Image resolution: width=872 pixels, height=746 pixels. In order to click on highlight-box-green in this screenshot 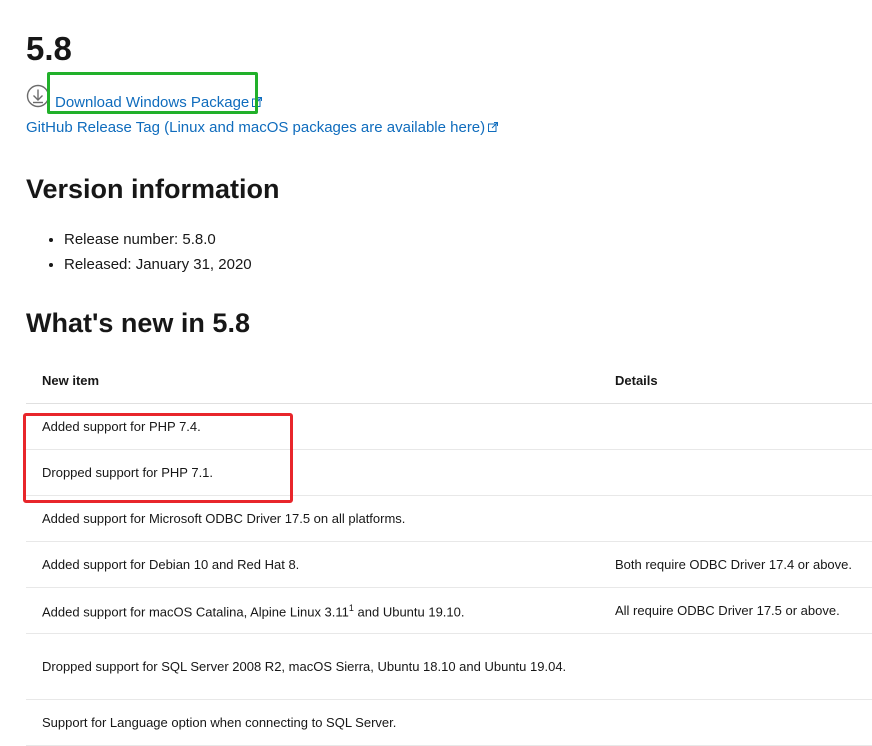, I will do `click(152, 93)`.